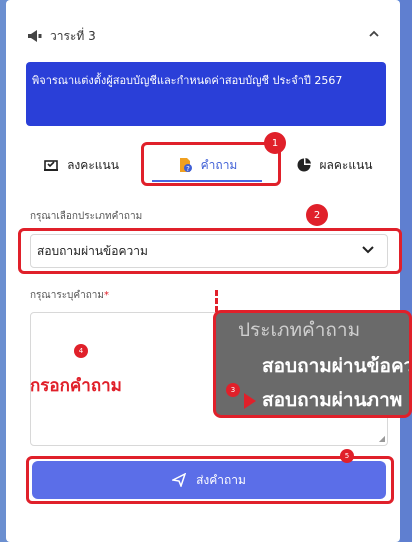 Image resolution: width=412 pixels, height=542 pixels. Describe the element at coordinates (317, 215) in the screenshot. I see `badge-step-2: 2` at that location.